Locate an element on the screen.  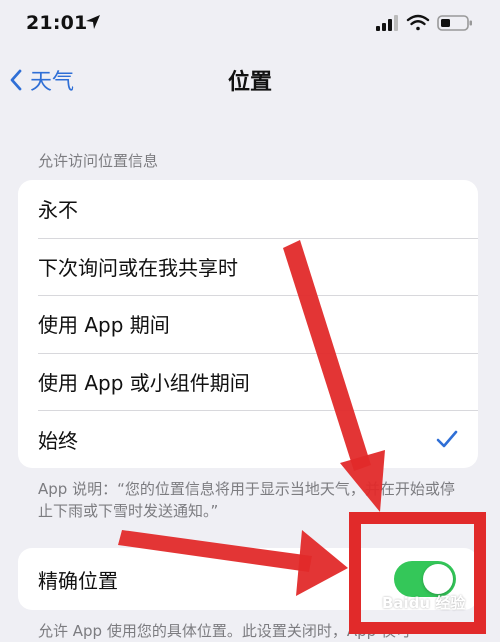
checkmark-icon is located at coordinates (447, 439).